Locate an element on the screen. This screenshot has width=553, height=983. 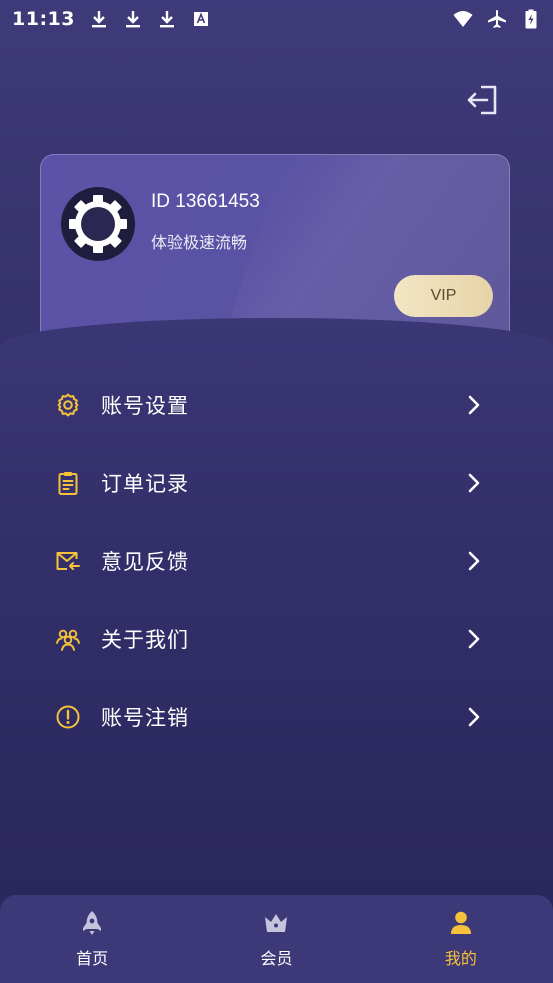
user-tagline: 体验极速流畅 is located at coordinates (199, 242).